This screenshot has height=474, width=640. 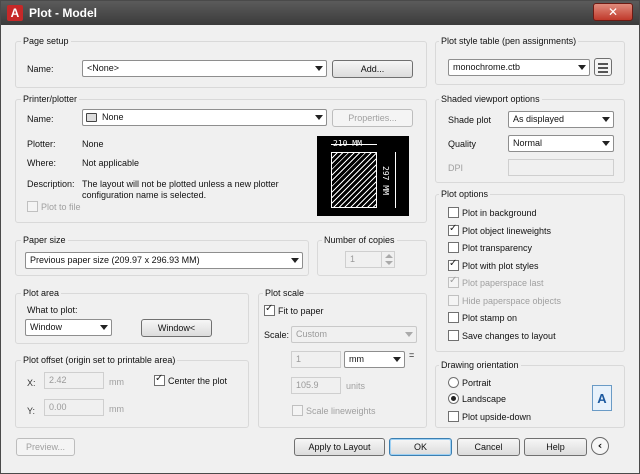 I want to click on window-pick-button: Window<, so click(x=176, y=328).